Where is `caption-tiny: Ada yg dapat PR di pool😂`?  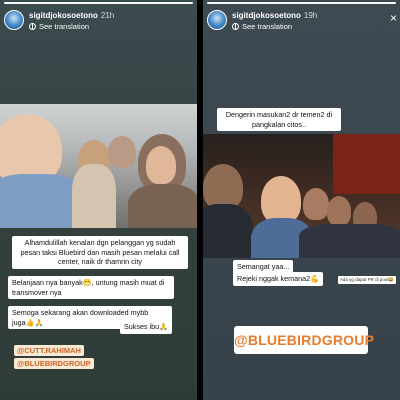 caption-tiny: Ada yg dapat PR di pool😂 is located at coordinates (366, 280).